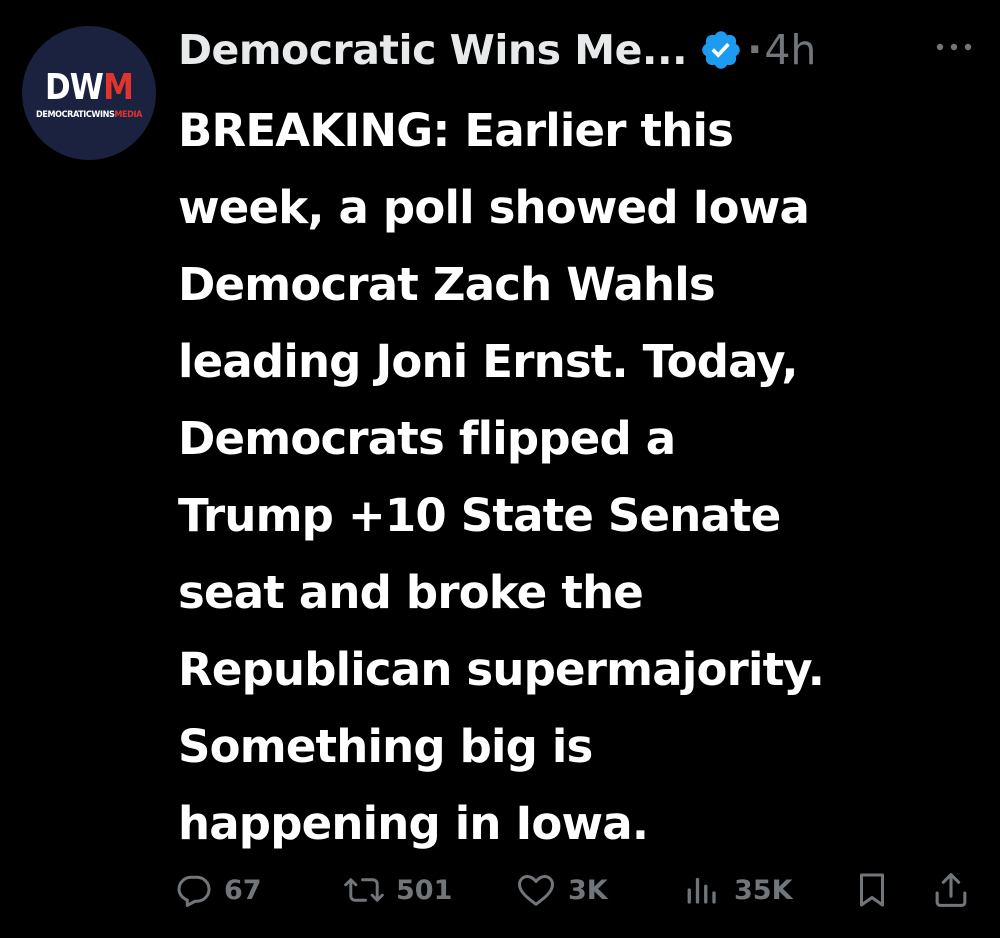  I want to click on reply-button: 67, so click(219, 890).